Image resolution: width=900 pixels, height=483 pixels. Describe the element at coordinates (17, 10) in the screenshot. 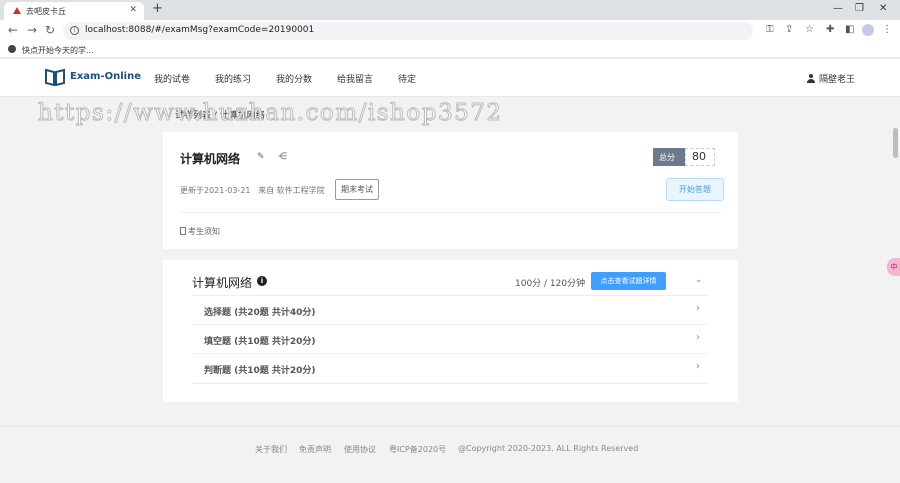

I see `tab-favicon-icon` at that location.